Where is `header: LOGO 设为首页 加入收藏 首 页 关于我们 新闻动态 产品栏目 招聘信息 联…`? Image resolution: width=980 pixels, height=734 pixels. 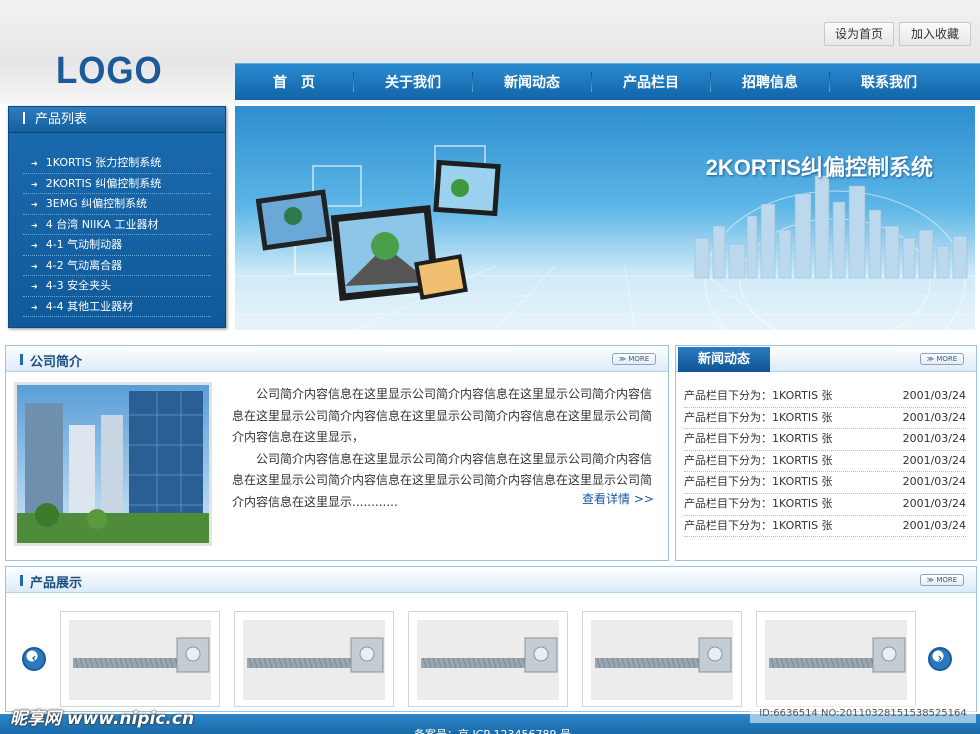 header: LOGO 设为首页 加入收藏 首 页 关于我们 新闻动态 产品栏目 招聘信息 联… is located at coordinates (490, 52).